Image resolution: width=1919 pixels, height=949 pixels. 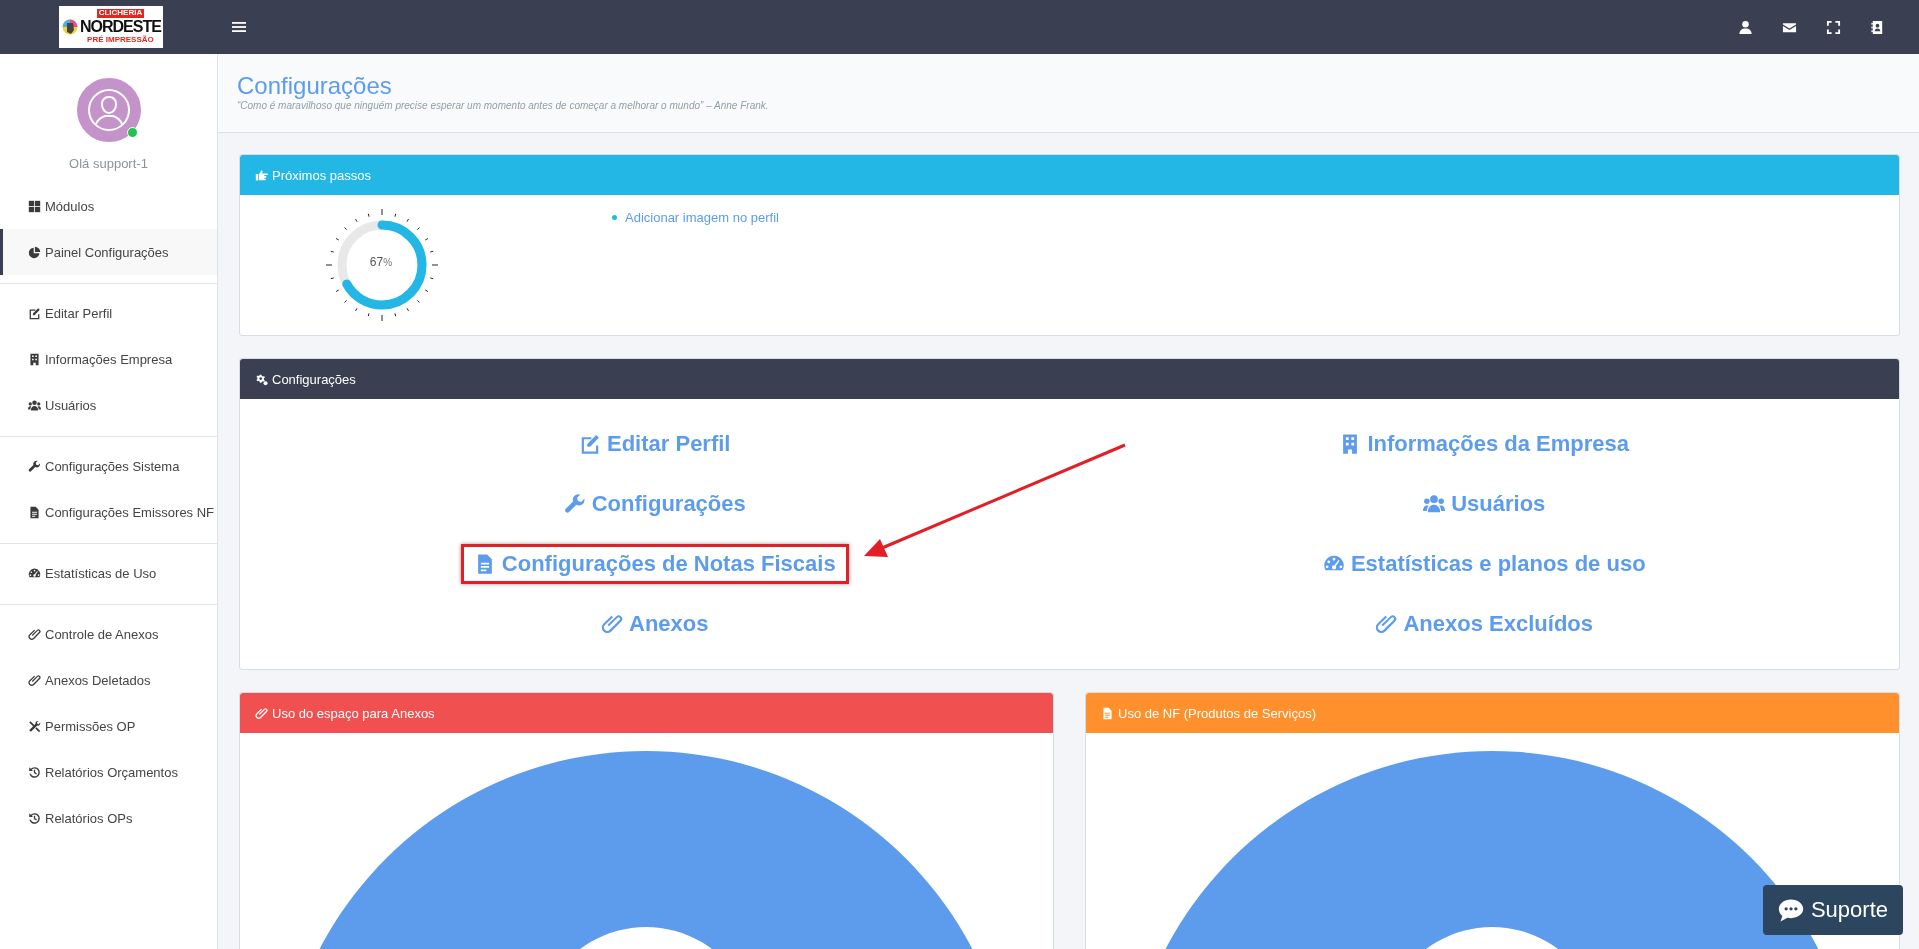 What do you see at coordinates (381, 262) in the screenshot?
I see `progress-value: 67%` at bounding box center [381, 262].